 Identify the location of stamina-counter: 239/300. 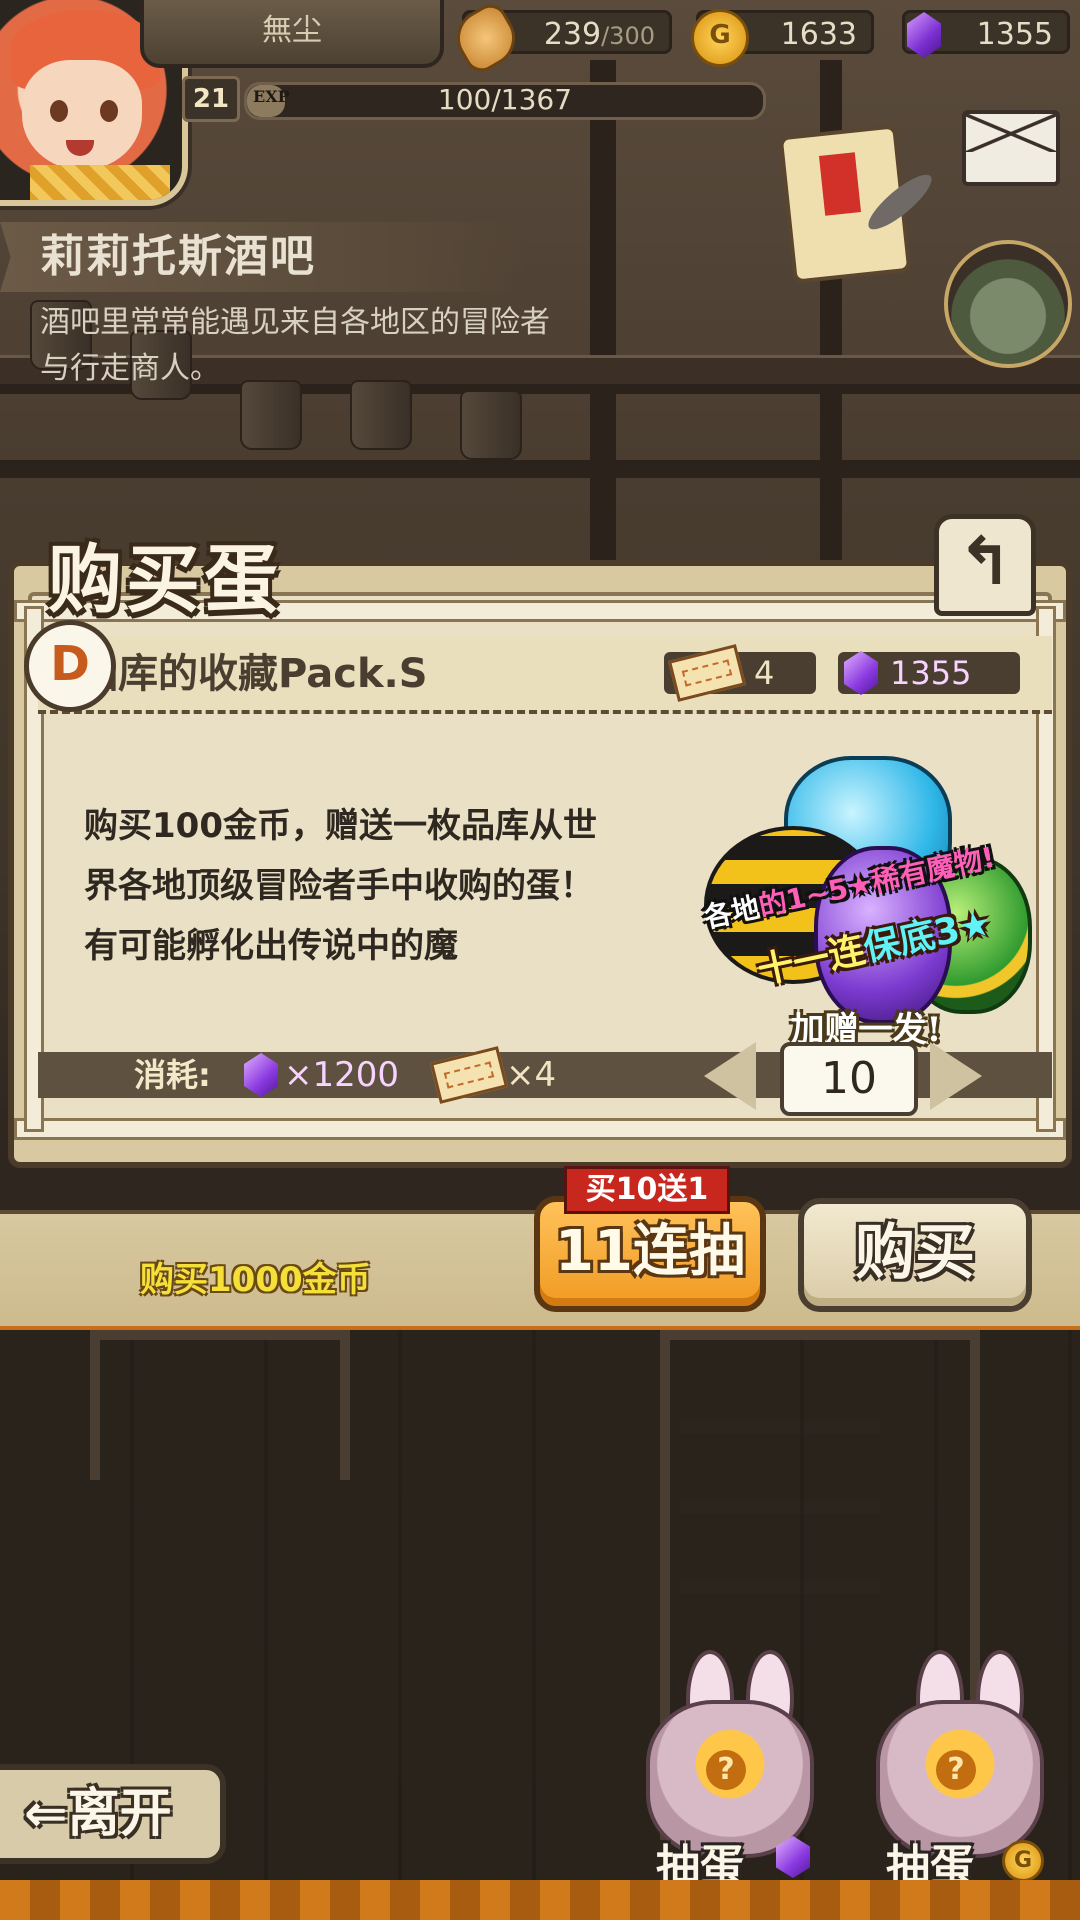
(559, 39).